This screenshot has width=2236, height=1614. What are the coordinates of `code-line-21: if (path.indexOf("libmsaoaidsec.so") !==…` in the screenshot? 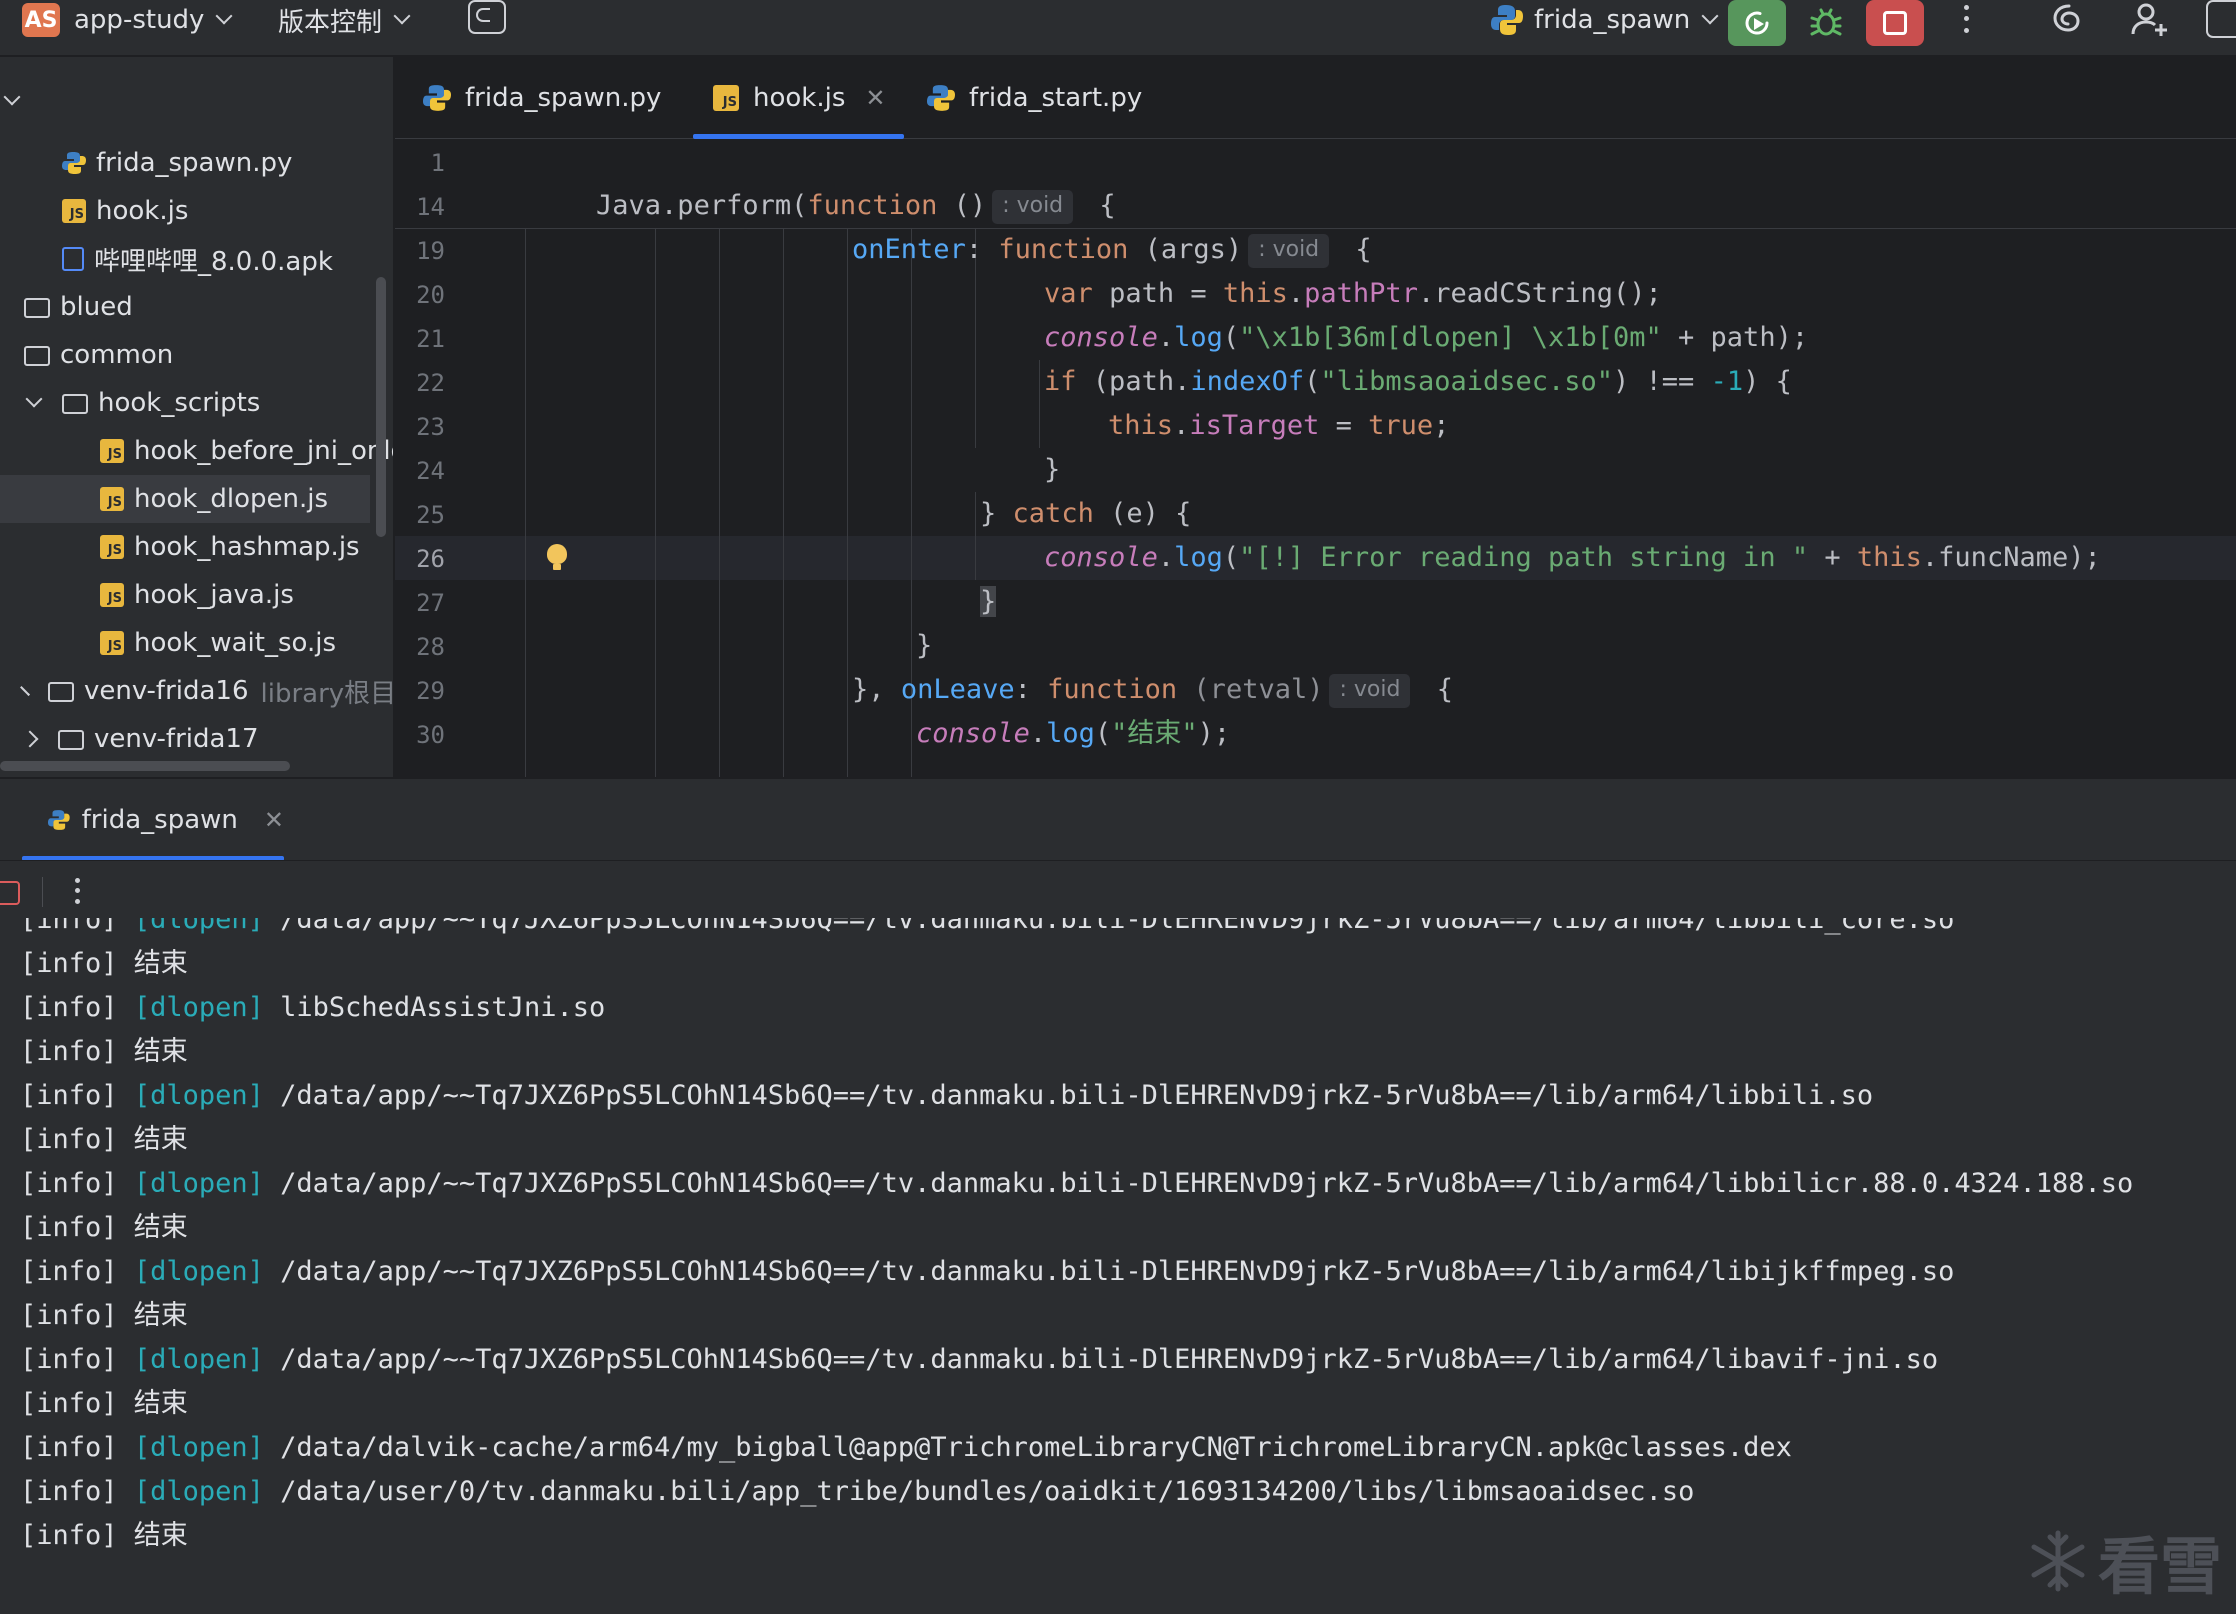 It's located at (1418, 381).